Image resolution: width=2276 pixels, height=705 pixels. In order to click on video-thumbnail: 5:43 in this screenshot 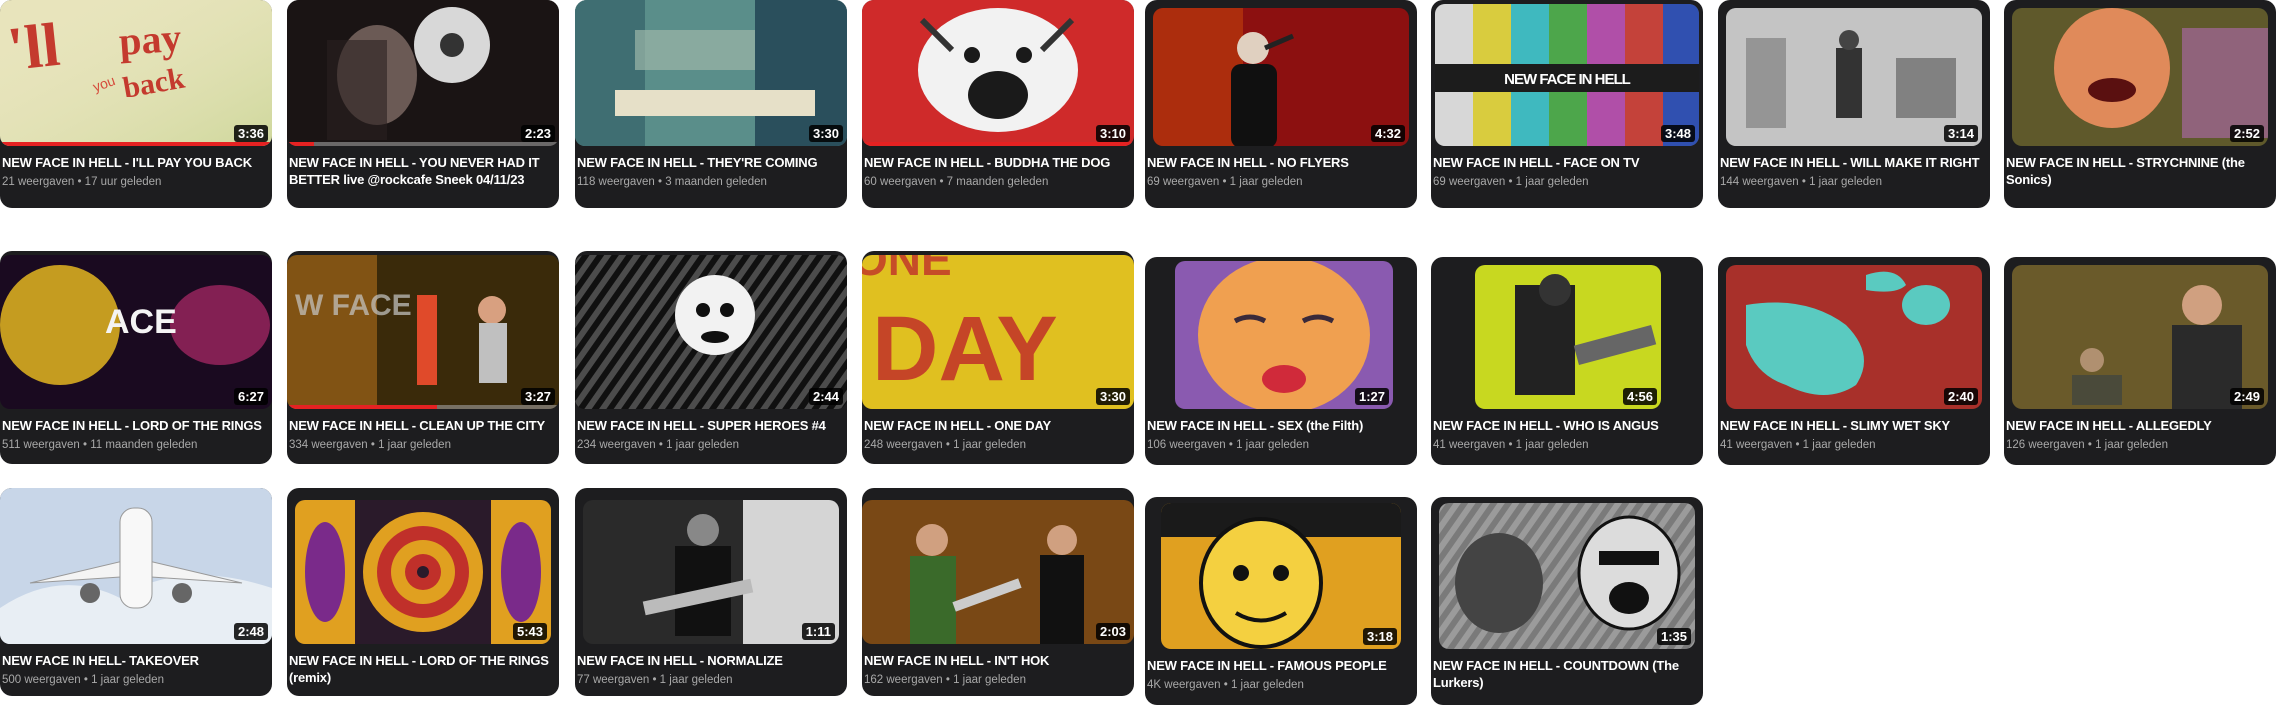, I will do `click(423, 572)`.